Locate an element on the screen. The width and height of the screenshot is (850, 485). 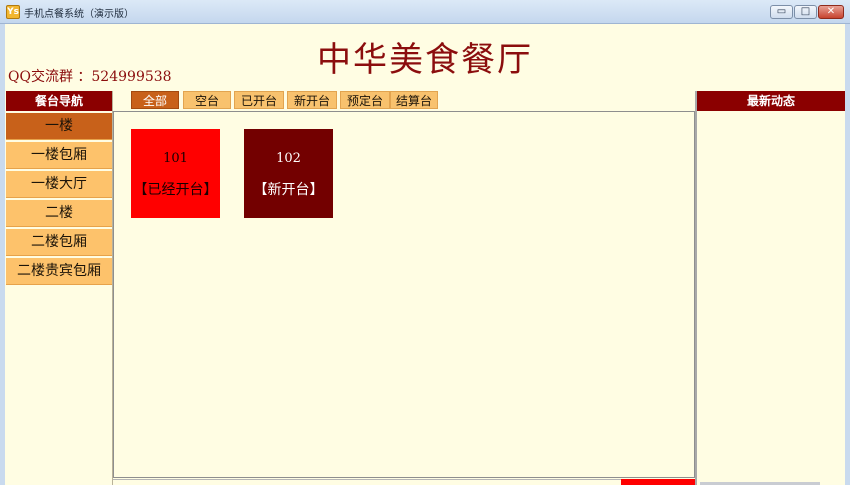
latest-activity-panel: 最新动态 is located at coordinates (771, 288).